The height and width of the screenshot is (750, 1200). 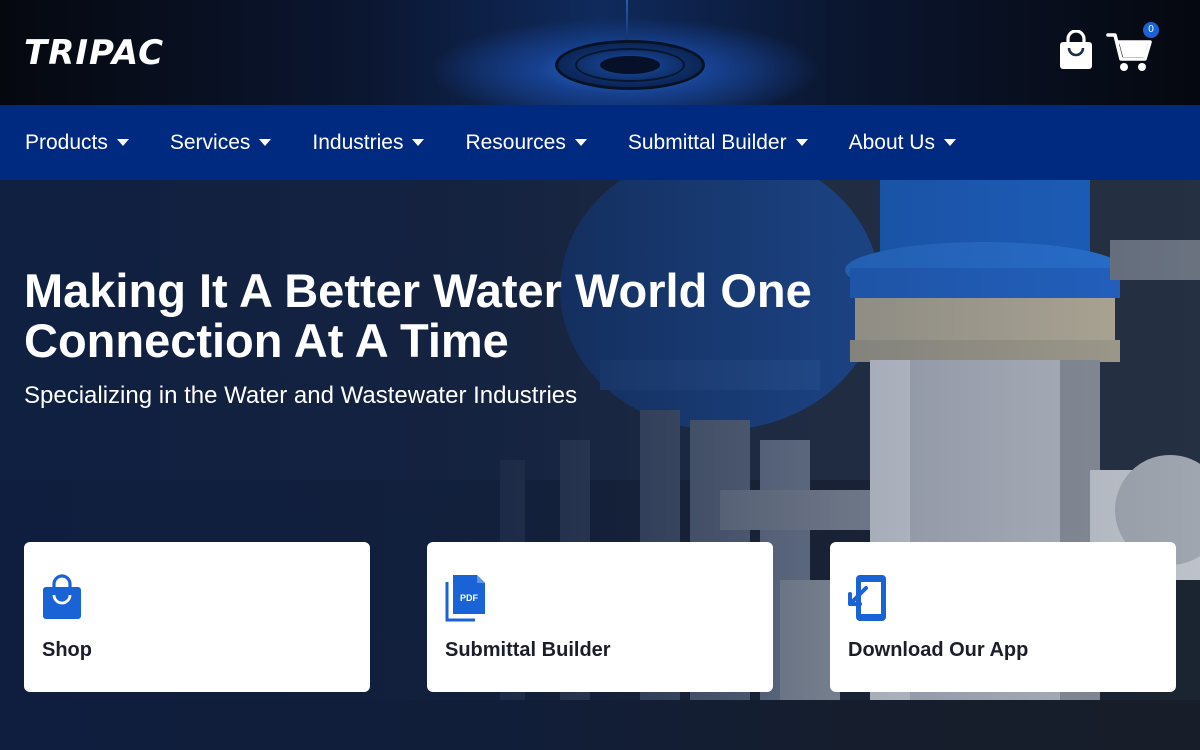 I want to click on nav-item-products: Products, so click(x=77, y=143).